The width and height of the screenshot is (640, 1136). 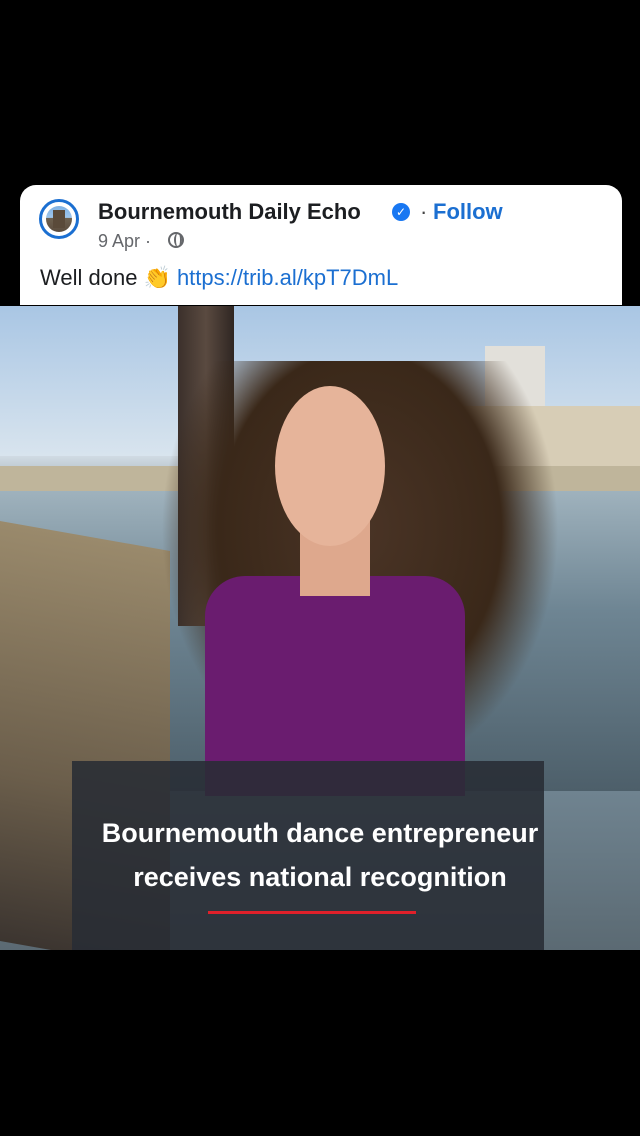 What do you see at coordinates (105, 277) in the screenshot?
I see `post-message: Well done 👏` at bounding box center [105, 277].